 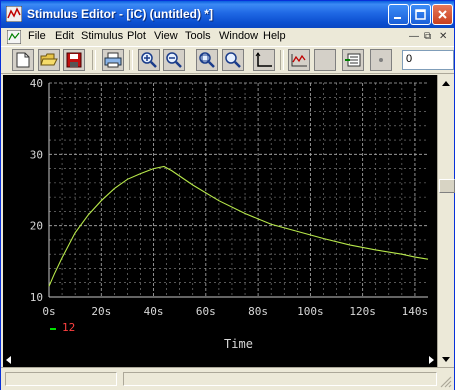 I want to click on app-icon, so click(x=14, y=14).